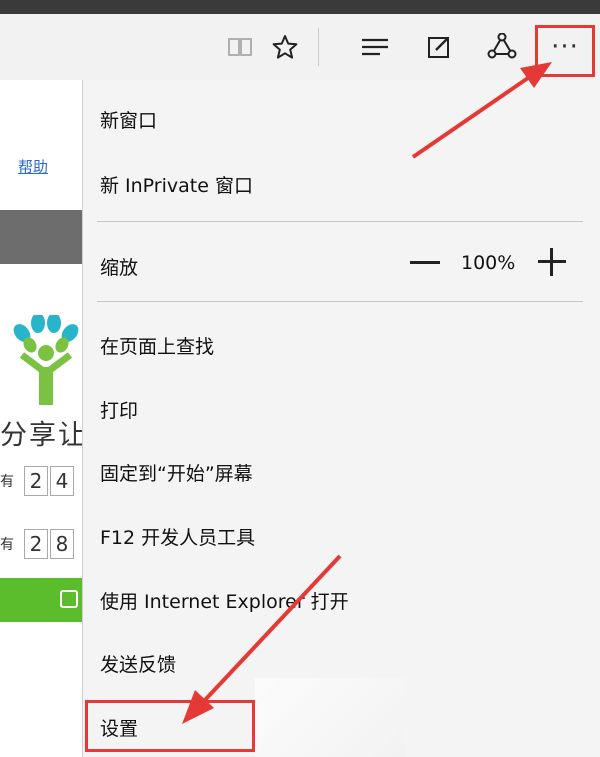 This screenshot has width=600, height=757. Describe the element at coordinates (285, 47) in the screenshot. I see `favorites-star-icon` at that location.